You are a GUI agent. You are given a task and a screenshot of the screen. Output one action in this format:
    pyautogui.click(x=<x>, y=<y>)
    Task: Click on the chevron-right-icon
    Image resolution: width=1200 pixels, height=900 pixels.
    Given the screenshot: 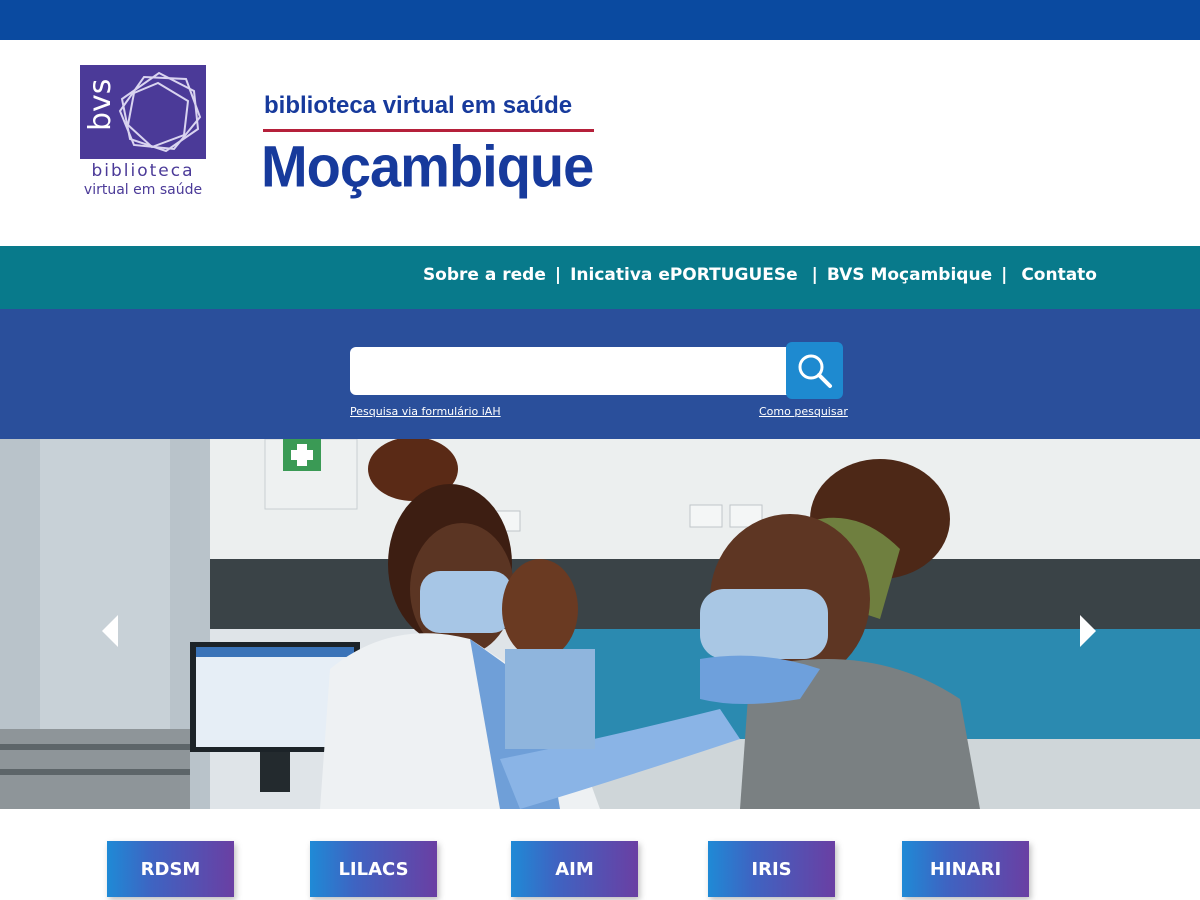 What is the action you would take?
    pyautogui.click(x=1088, y=631)
    